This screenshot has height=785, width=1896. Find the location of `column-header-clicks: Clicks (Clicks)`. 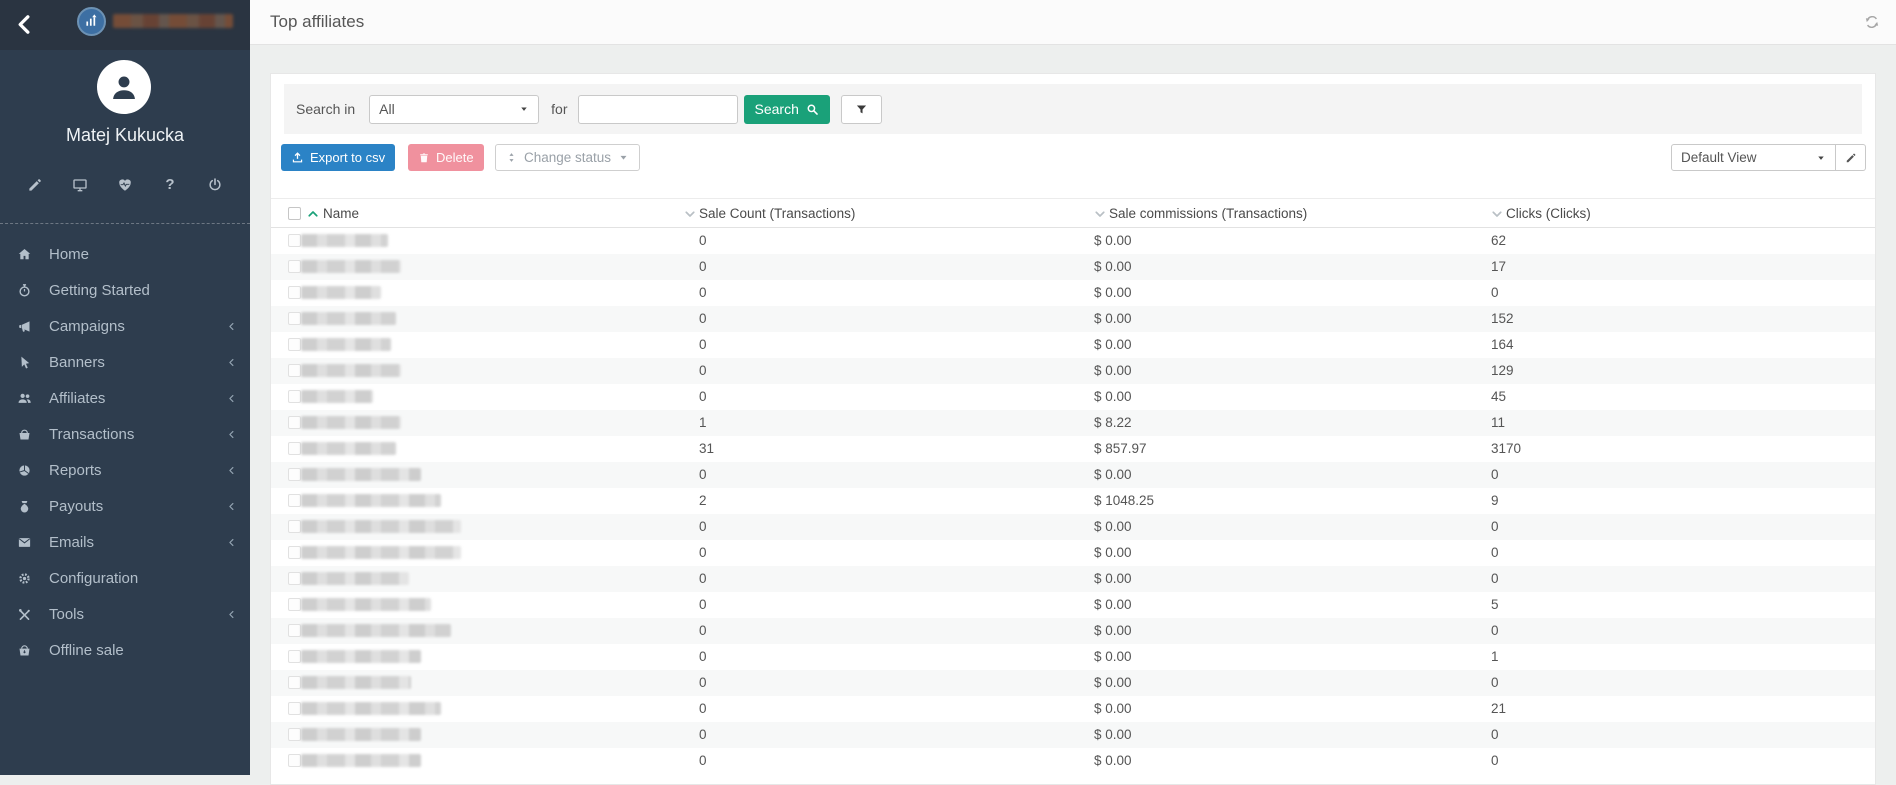

column-header-clicks: Clicks (Clicks) is located at coordinates (1548, 213).